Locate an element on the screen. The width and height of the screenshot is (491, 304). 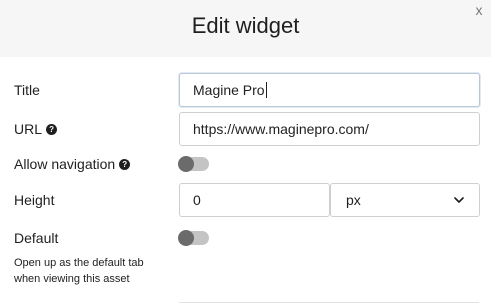
title-label: Title is located at coordinates (27, 90).